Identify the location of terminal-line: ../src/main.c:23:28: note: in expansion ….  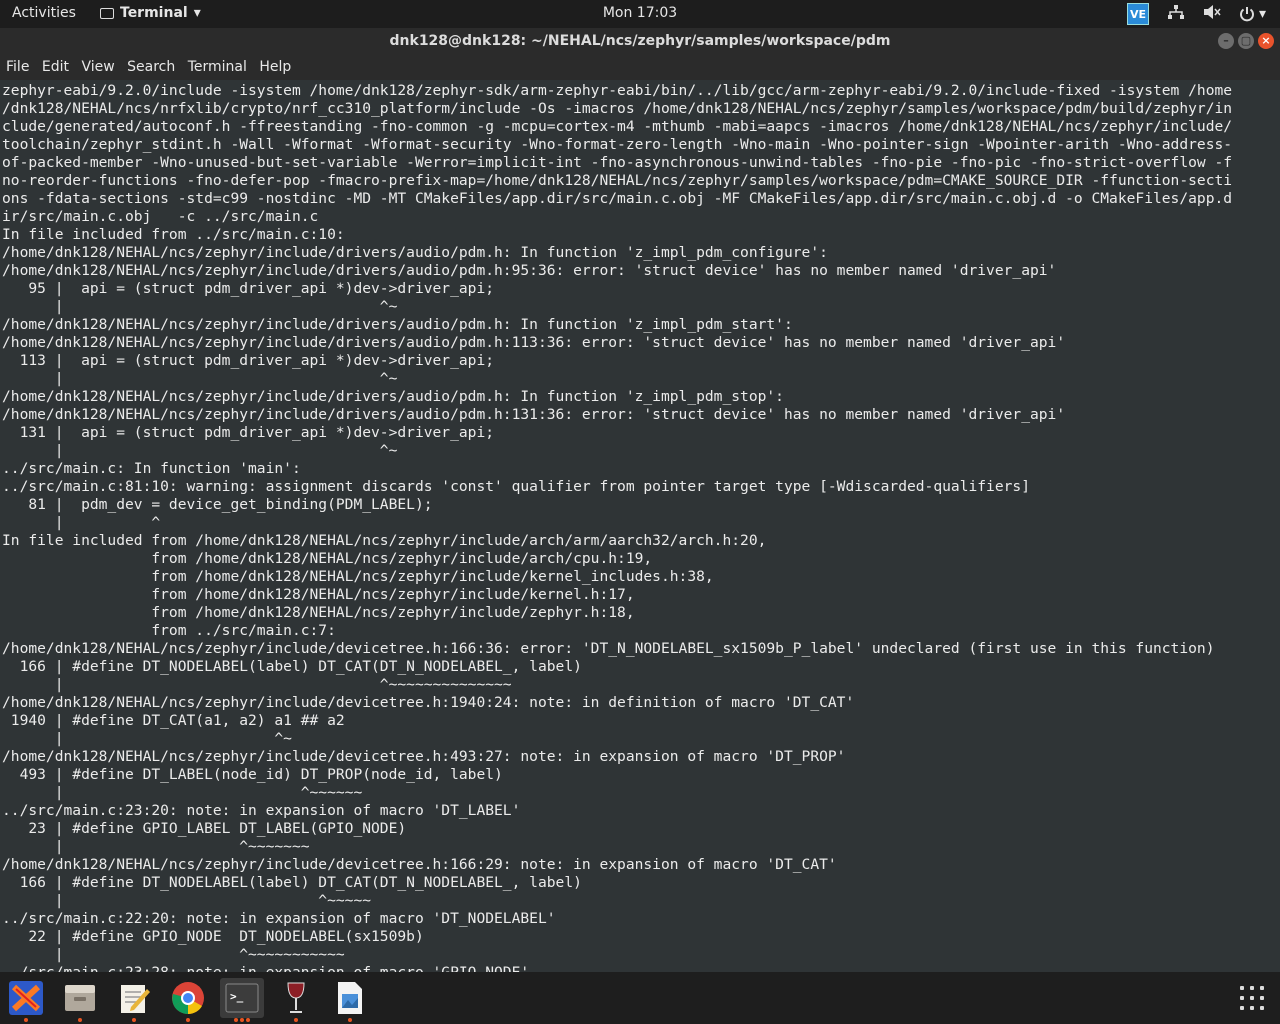
(265, 968).